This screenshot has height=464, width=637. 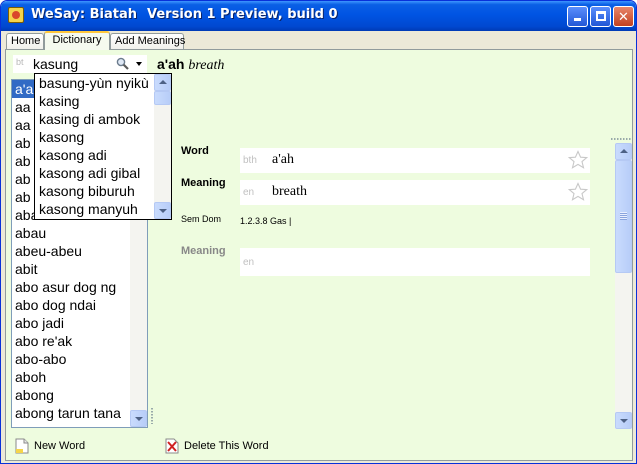 I want to click on tab-dictionary: Dictionary, so click(x=77, y=40).